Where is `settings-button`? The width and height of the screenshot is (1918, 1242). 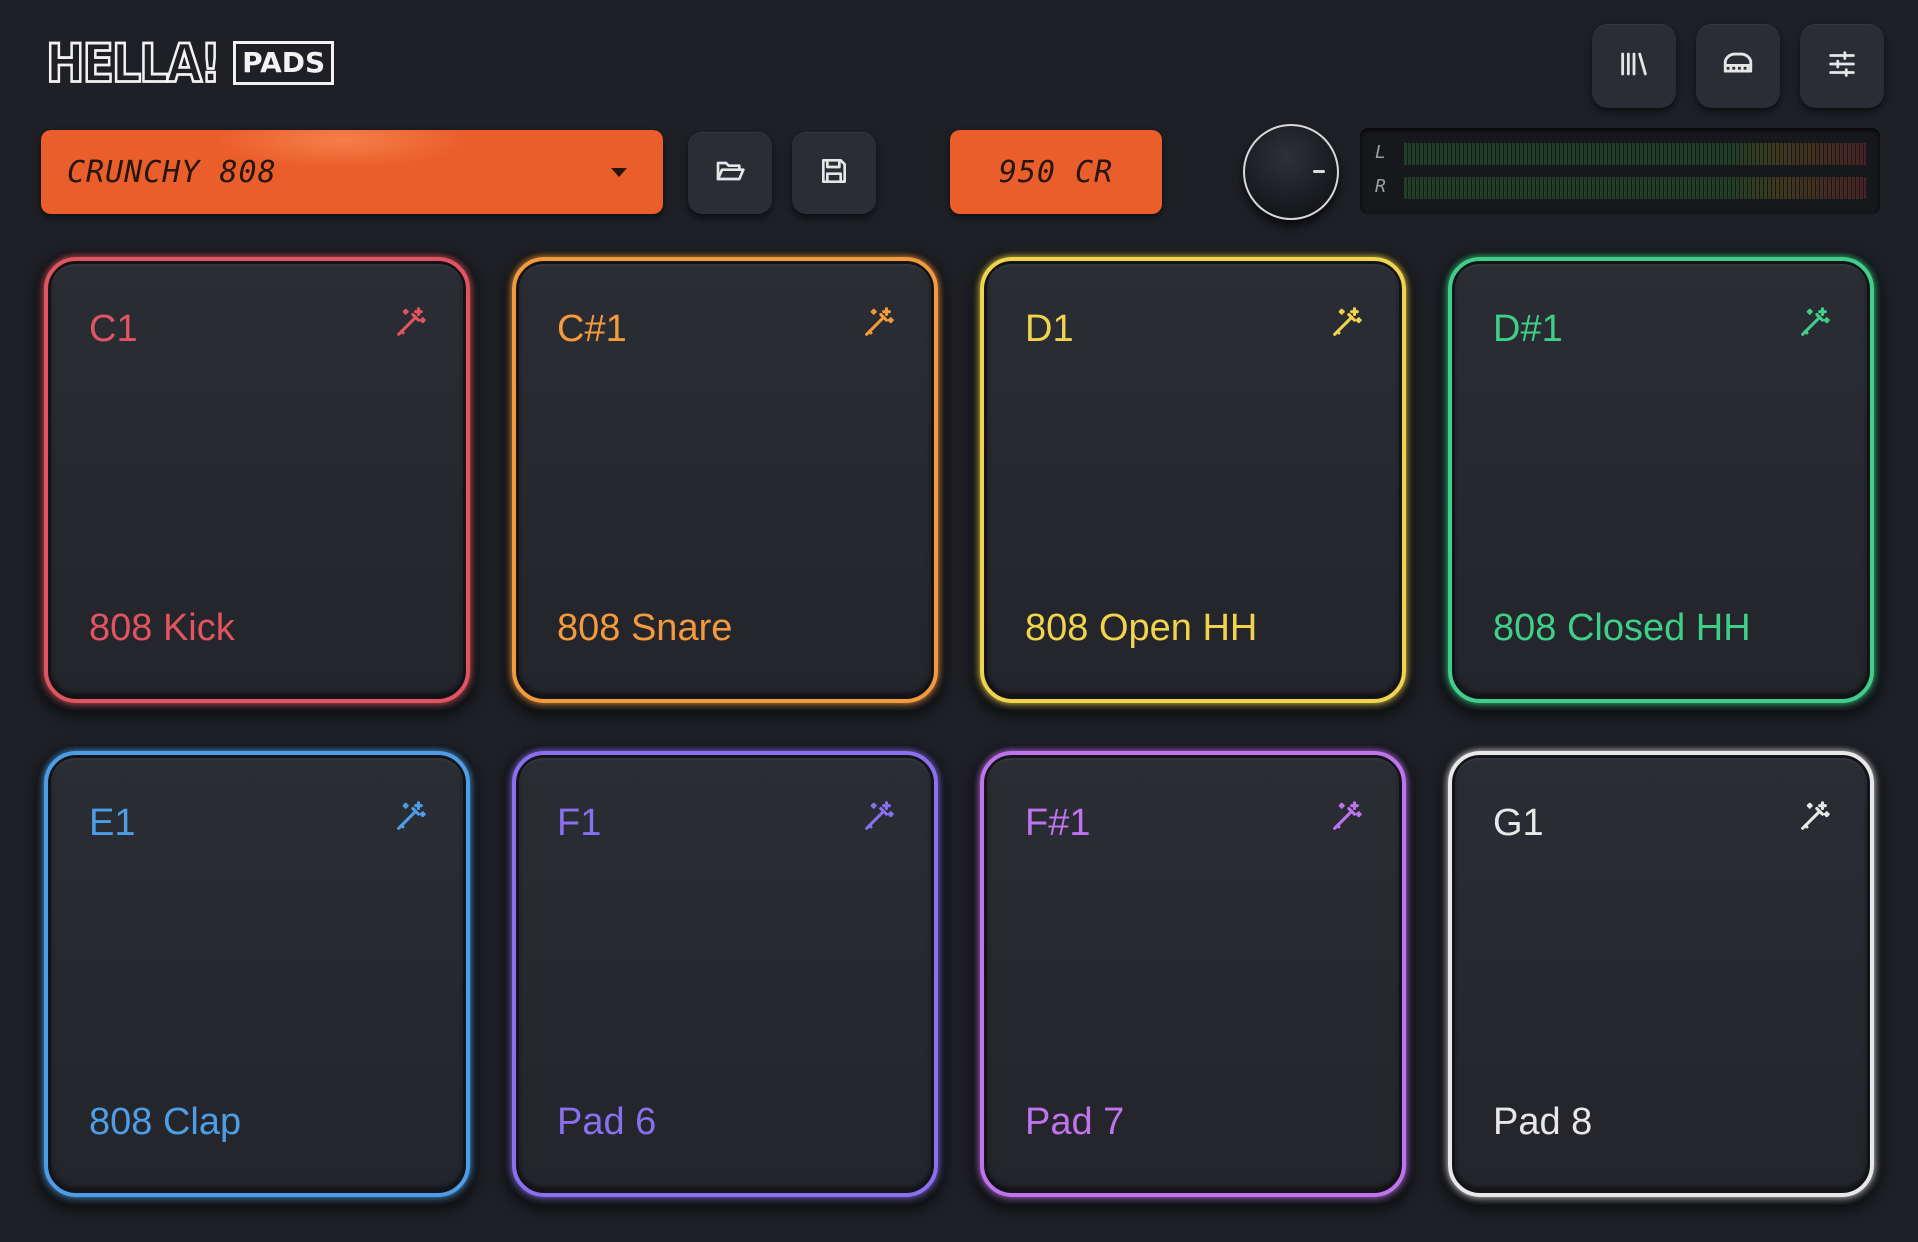
settings-button is located at coordinates (1842, 66).